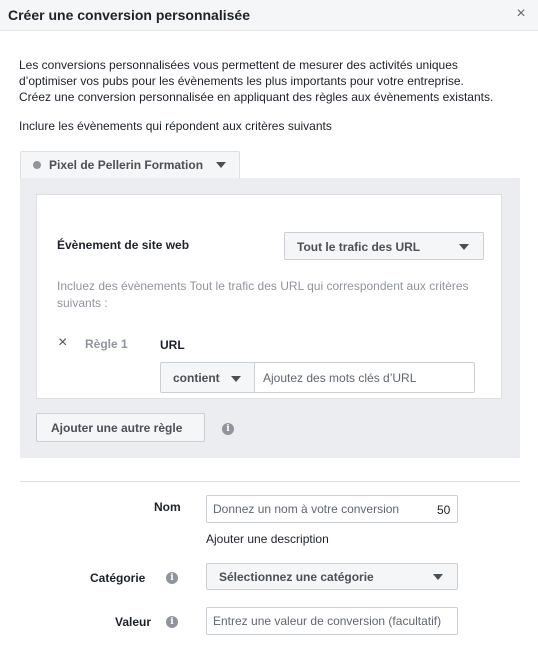 The width and height of the screenshot is (538, 646). Describe the element at coordinates (117, 428) in the screenshot. I see `add-rule-label: Ajouter une autre règle` at that location.